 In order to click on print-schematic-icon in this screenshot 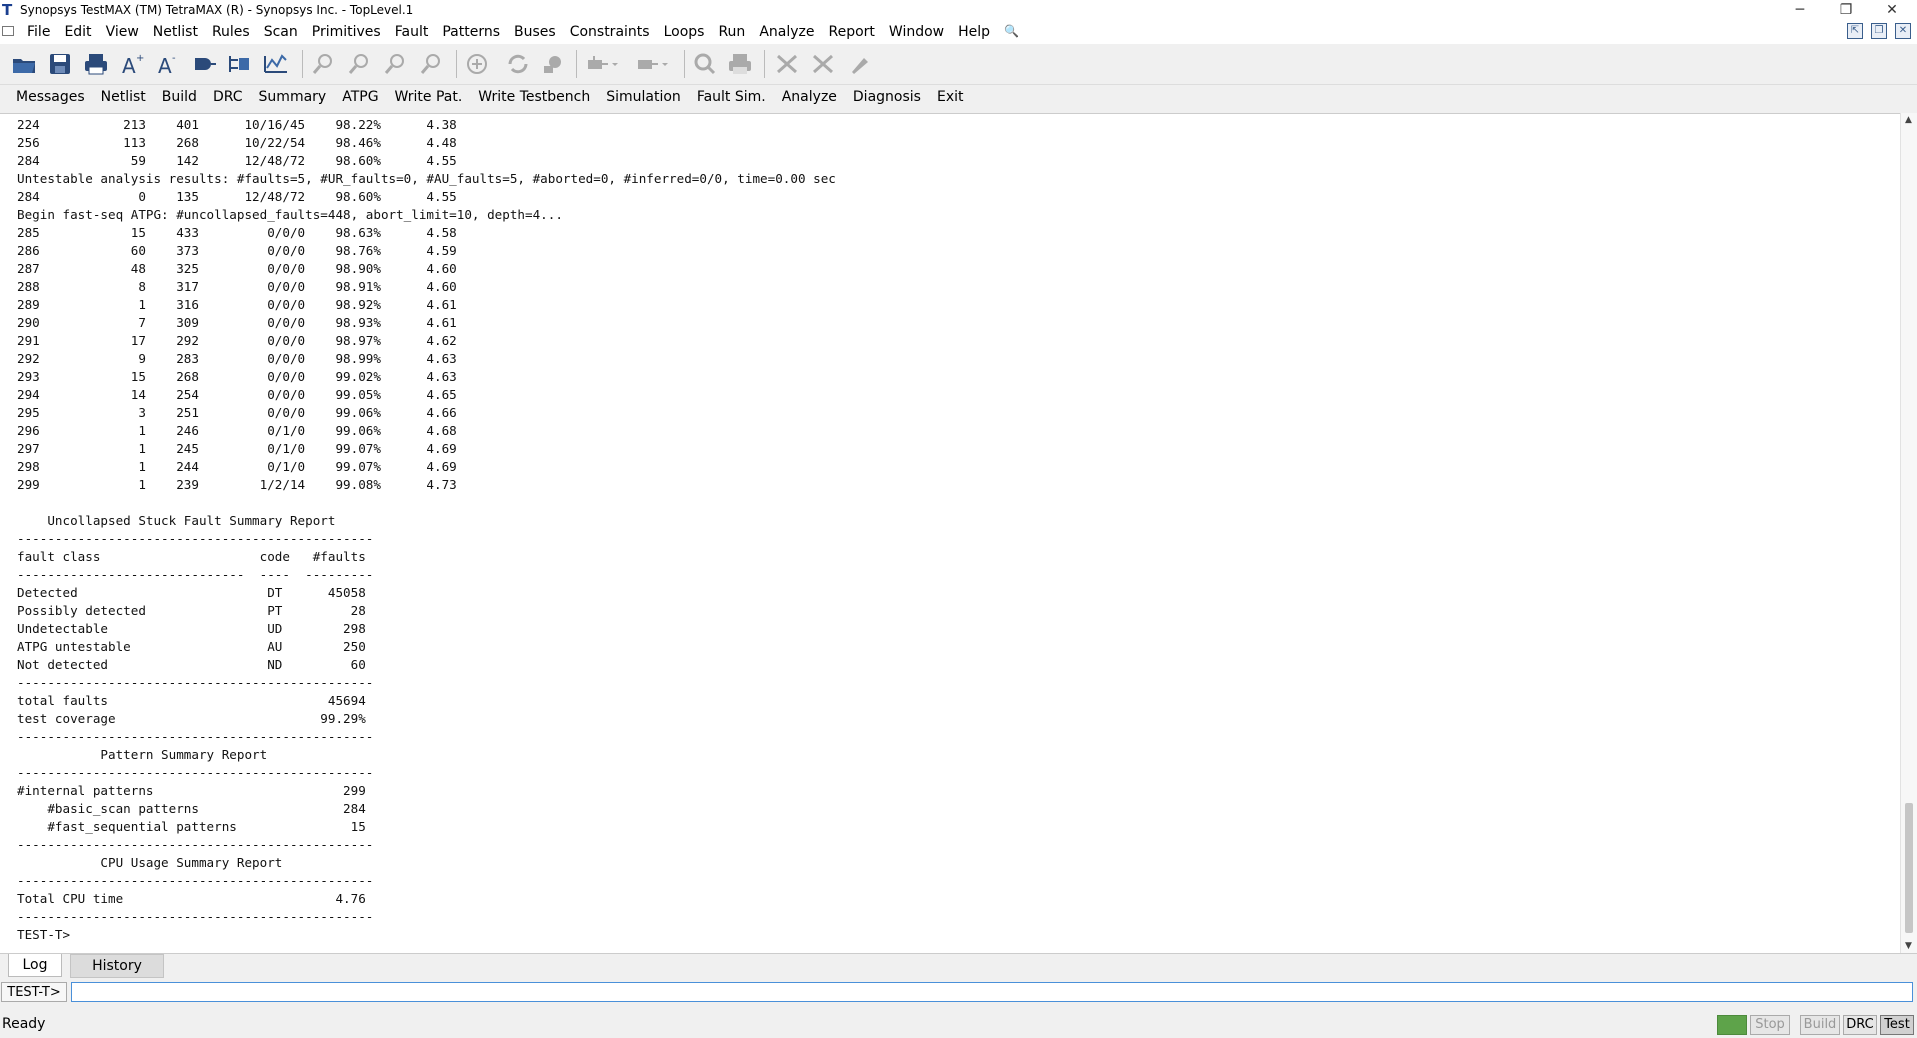, I will do `click(740, 64)`.